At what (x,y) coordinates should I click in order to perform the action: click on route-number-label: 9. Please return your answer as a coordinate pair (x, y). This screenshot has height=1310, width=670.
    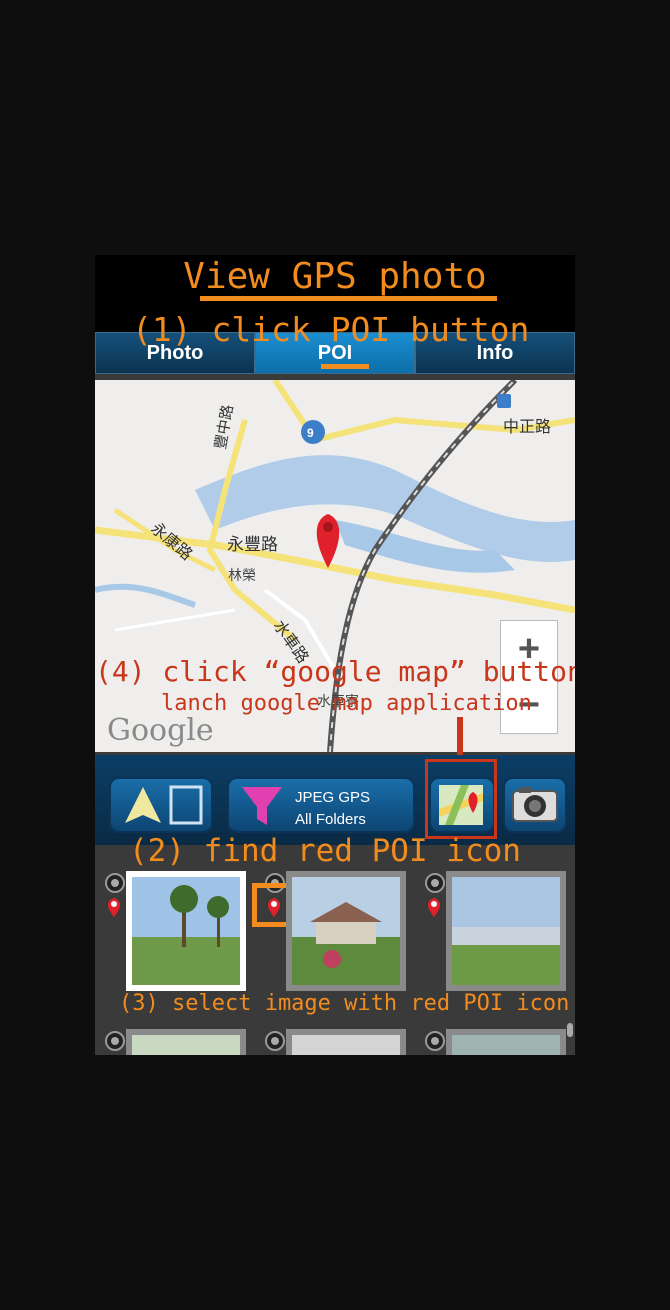
    Looking at the image, I should click on (310, 433).